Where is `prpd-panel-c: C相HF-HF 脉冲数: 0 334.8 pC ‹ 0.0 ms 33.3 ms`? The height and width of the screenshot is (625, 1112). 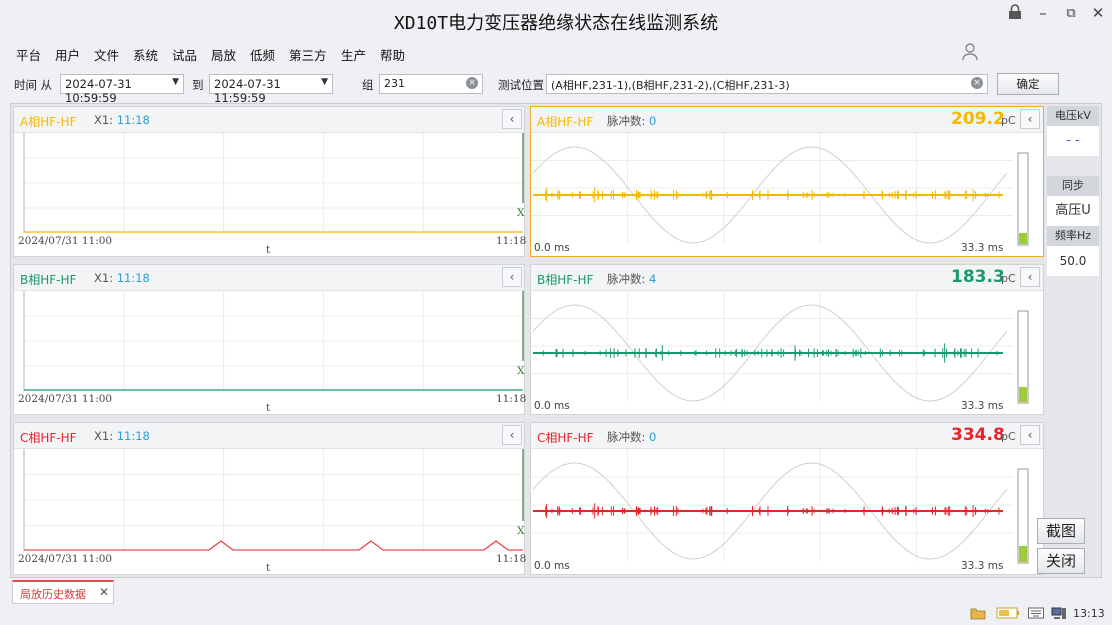 prpd-panel-c: C相HF-HF 脉冲数: 0 334.8 pC ‹ 0.0 ms 33.3 ms is located at coordinates (787, 498).